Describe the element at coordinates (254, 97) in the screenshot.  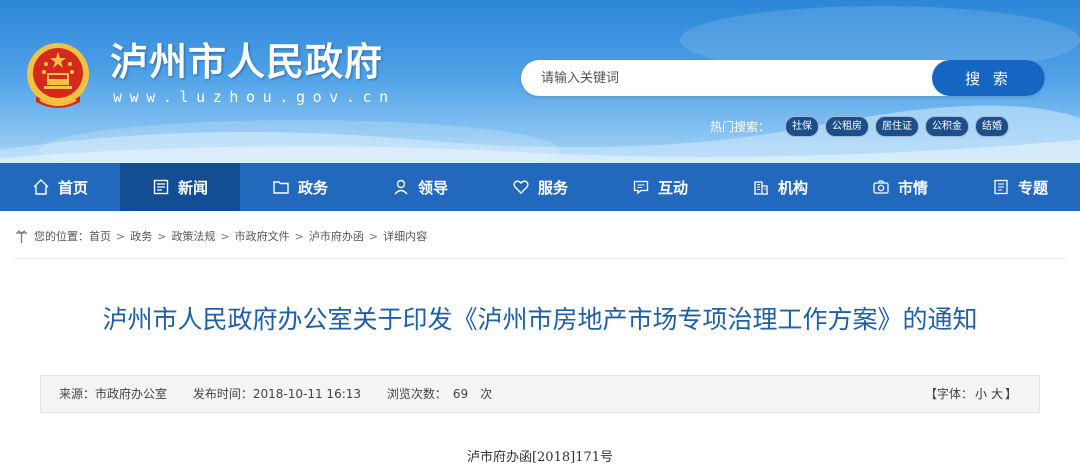
I see `site-url: www.luzhou.gov.cn` at that location.